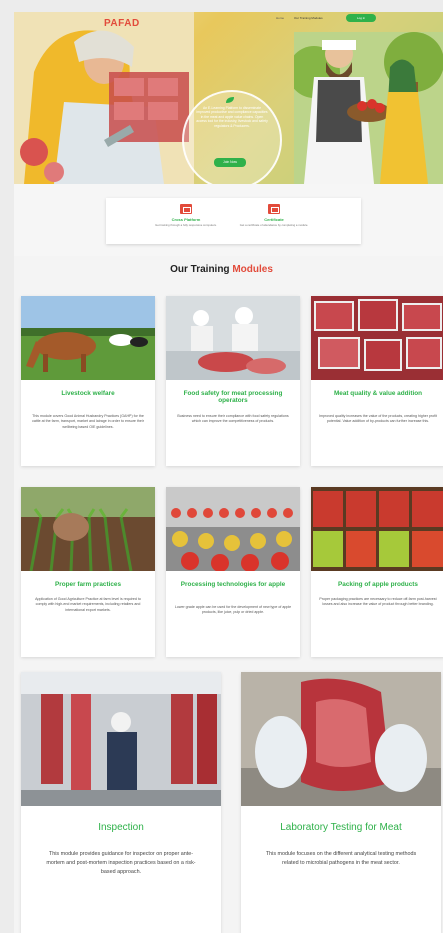 The height and width of the screenshot is (933, 443). I want to click on apple-conveyor-image, so click(233, 529).